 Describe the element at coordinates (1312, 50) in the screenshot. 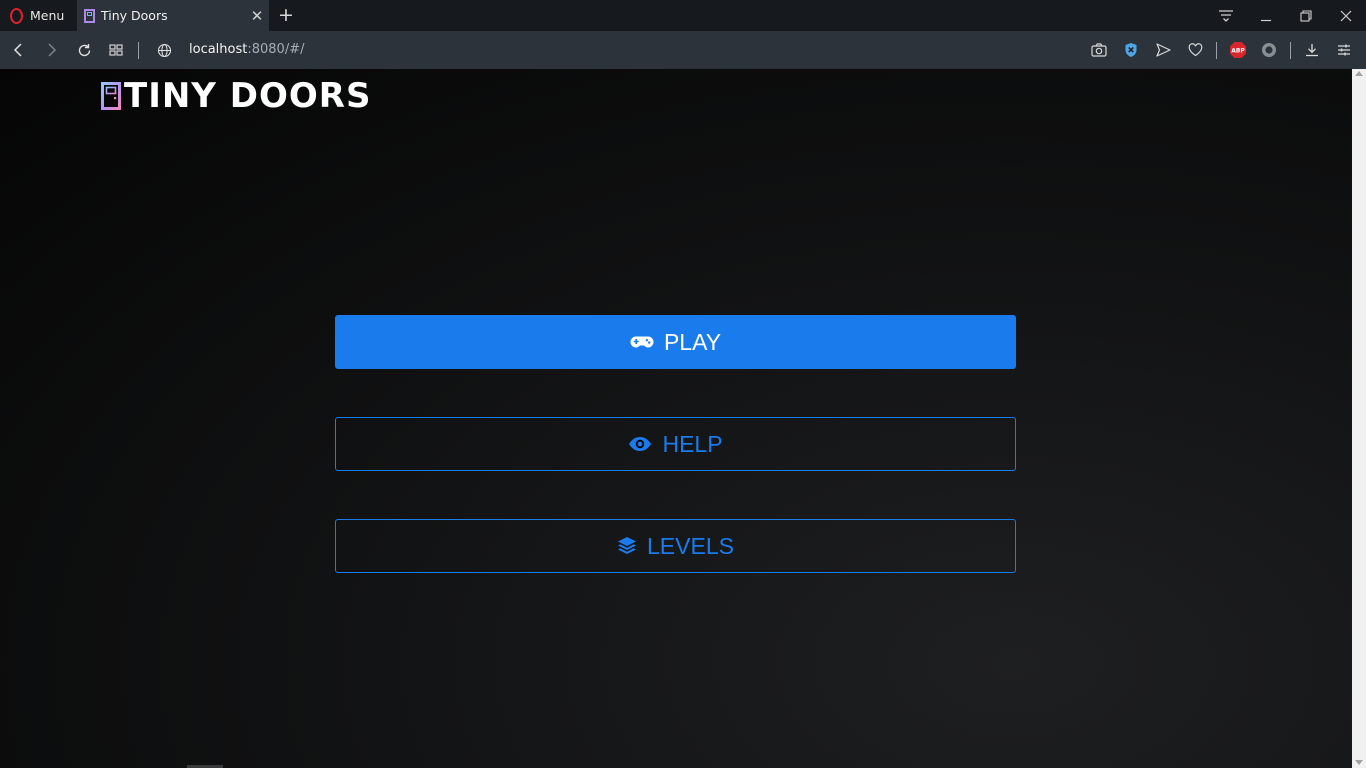

I see `download-icon` at that location.